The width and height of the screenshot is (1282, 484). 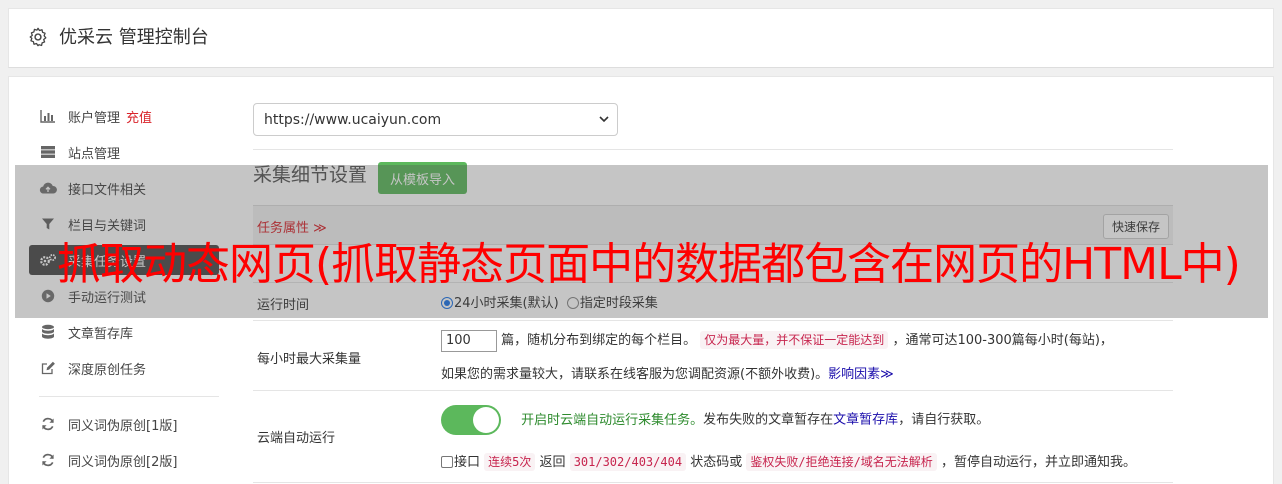 What do you see at coordinates (134, 37) in the screenshot?
I see `page-title: 优采云 管理控制台` at bounding box center [134, 37].